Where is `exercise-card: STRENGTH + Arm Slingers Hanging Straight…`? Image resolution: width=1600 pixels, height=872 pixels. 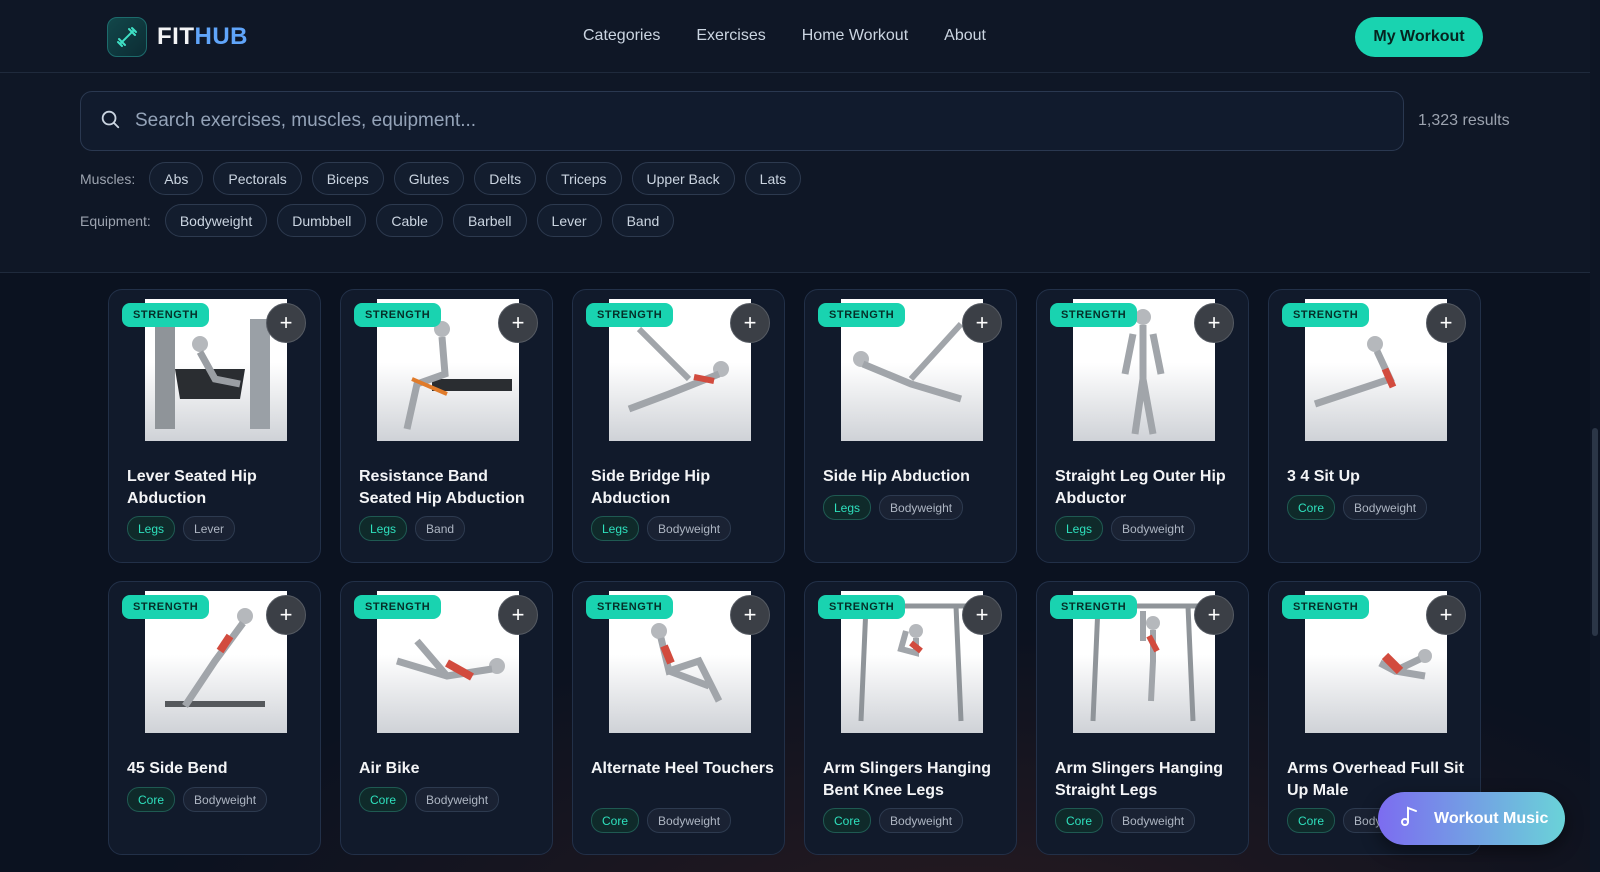 exercise-card: STRENGTH + Arm Slingers Hanging Straight… is located at coordinates (1142, 718).